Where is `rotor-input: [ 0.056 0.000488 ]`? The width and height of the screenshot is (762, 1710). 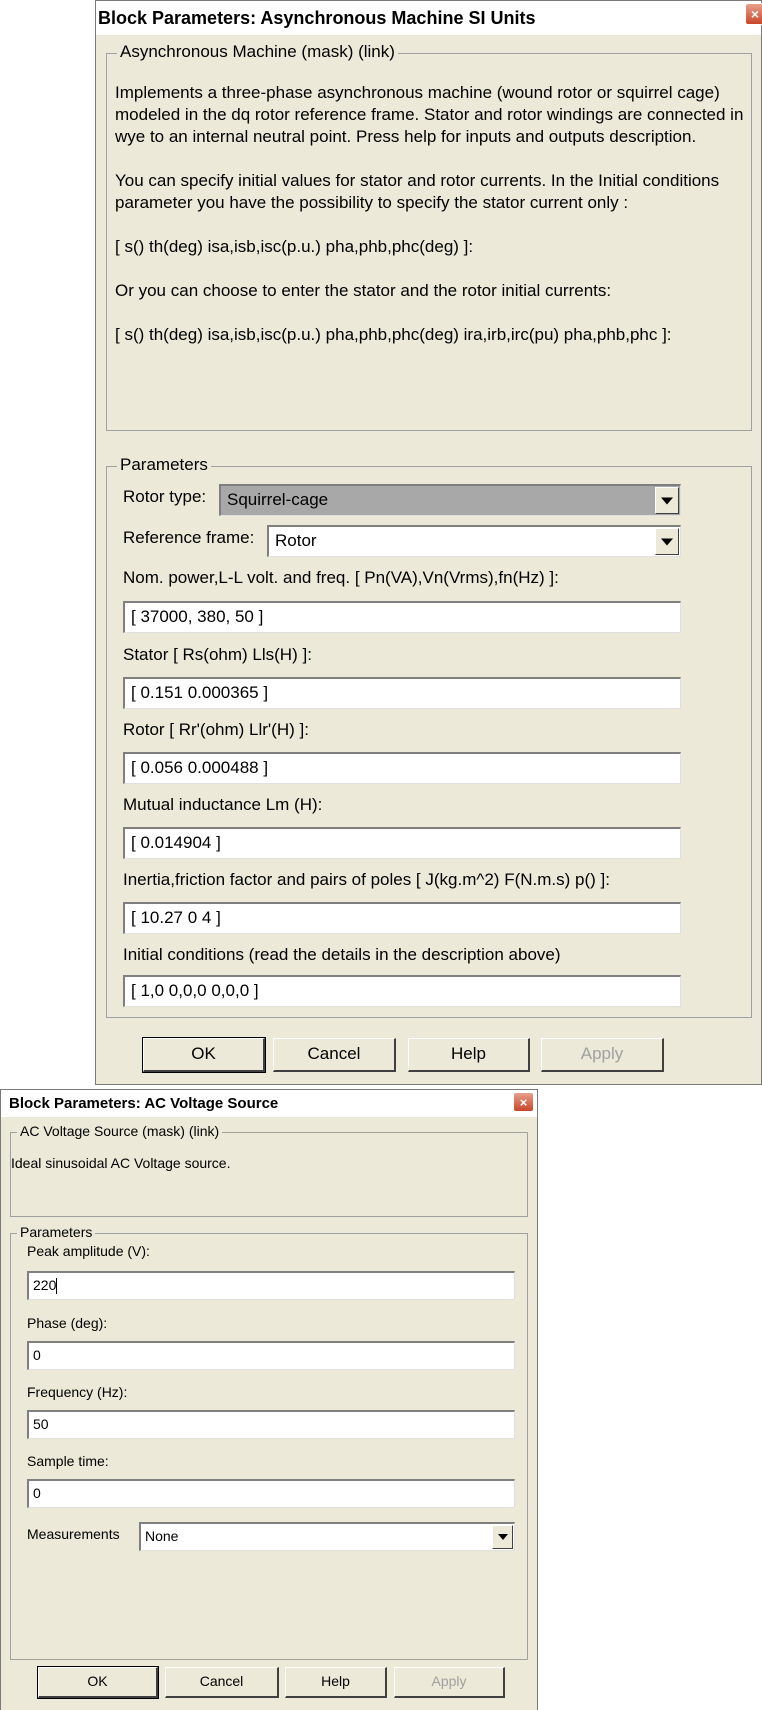
rotor-input: [ 0.056 0.000488 ] is located at coordinates (402, 768).